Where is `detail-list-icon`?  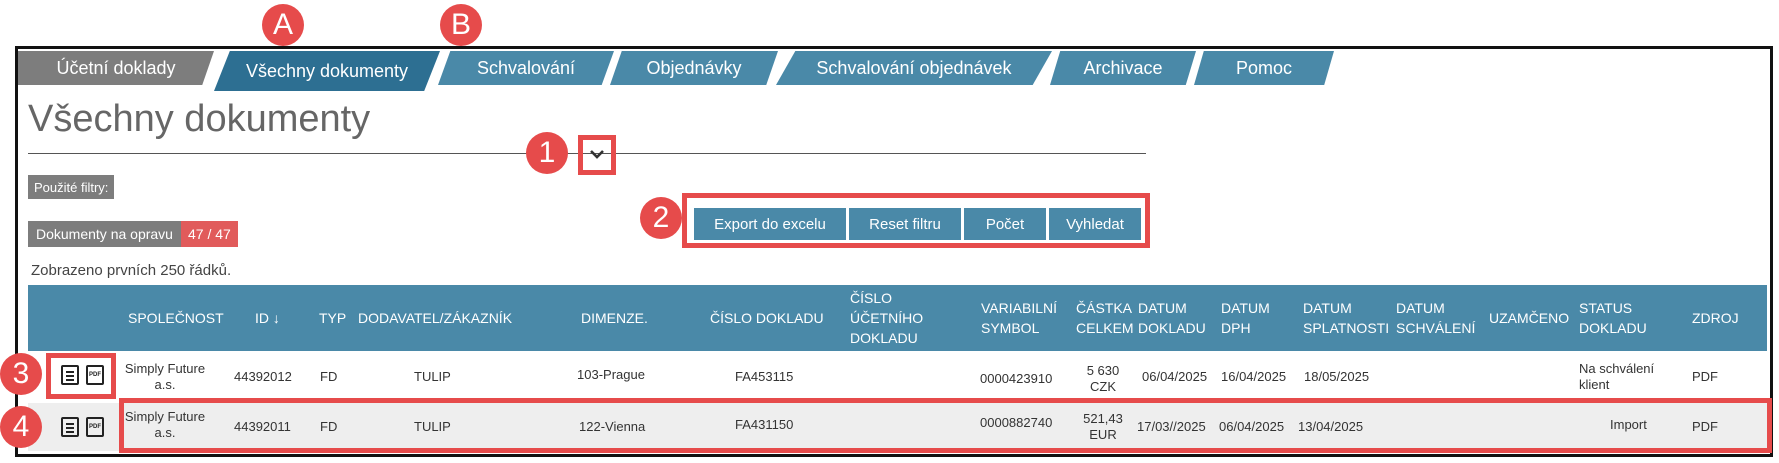 detail-list-icon is located at coordinates (70, 427).